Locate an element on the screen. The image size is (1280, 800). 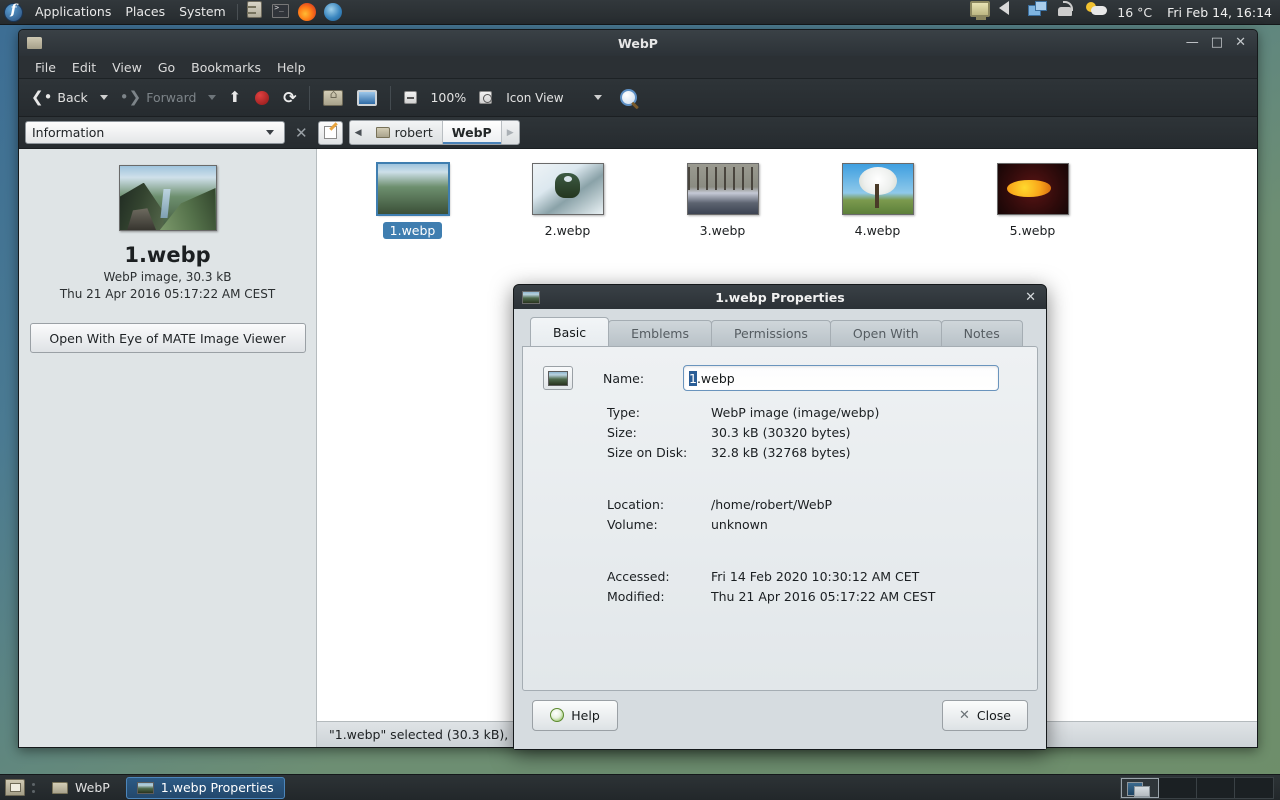
file-item-3: 3.webp is located at coordinates (722, 201).